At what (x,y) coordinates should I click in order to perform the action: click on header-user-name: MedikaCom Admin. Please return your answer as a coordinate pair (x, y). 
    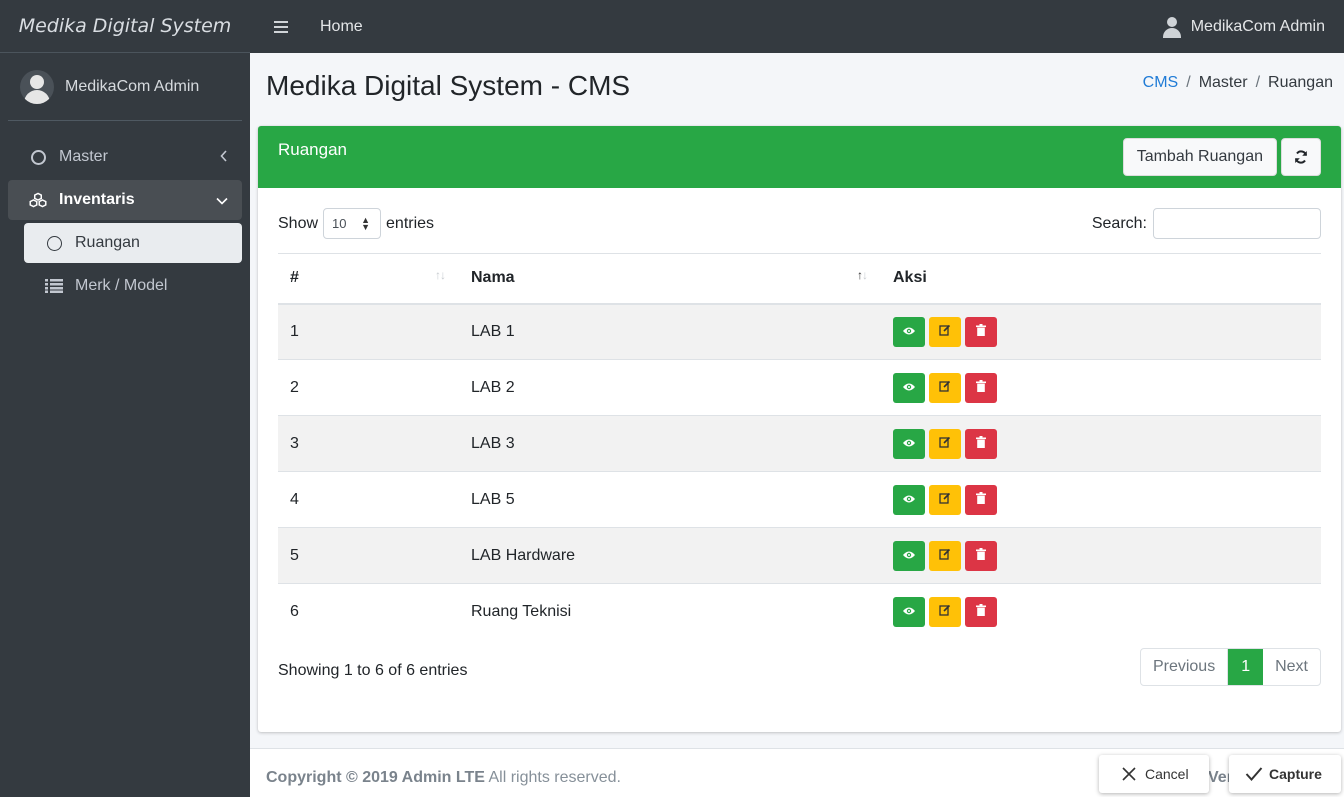
    Looking at the image, I should click on (1257, 26).